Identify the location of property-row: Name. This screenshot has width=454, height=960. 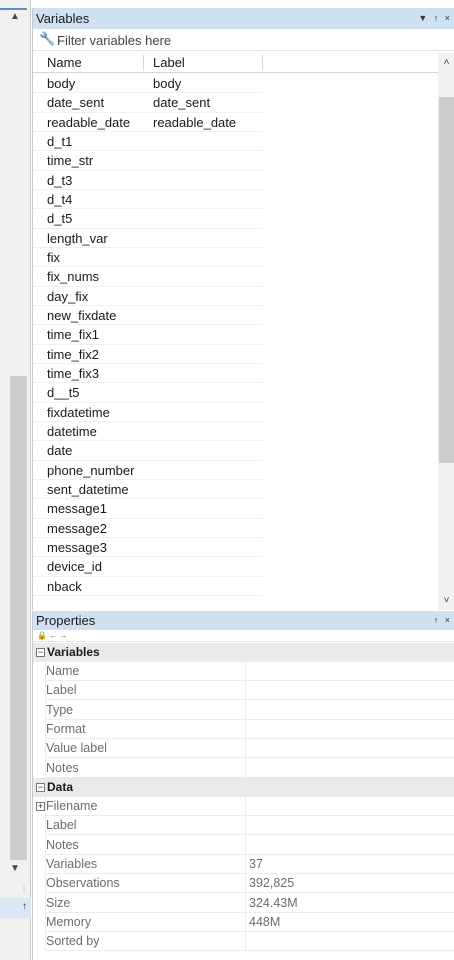
(243, 671).